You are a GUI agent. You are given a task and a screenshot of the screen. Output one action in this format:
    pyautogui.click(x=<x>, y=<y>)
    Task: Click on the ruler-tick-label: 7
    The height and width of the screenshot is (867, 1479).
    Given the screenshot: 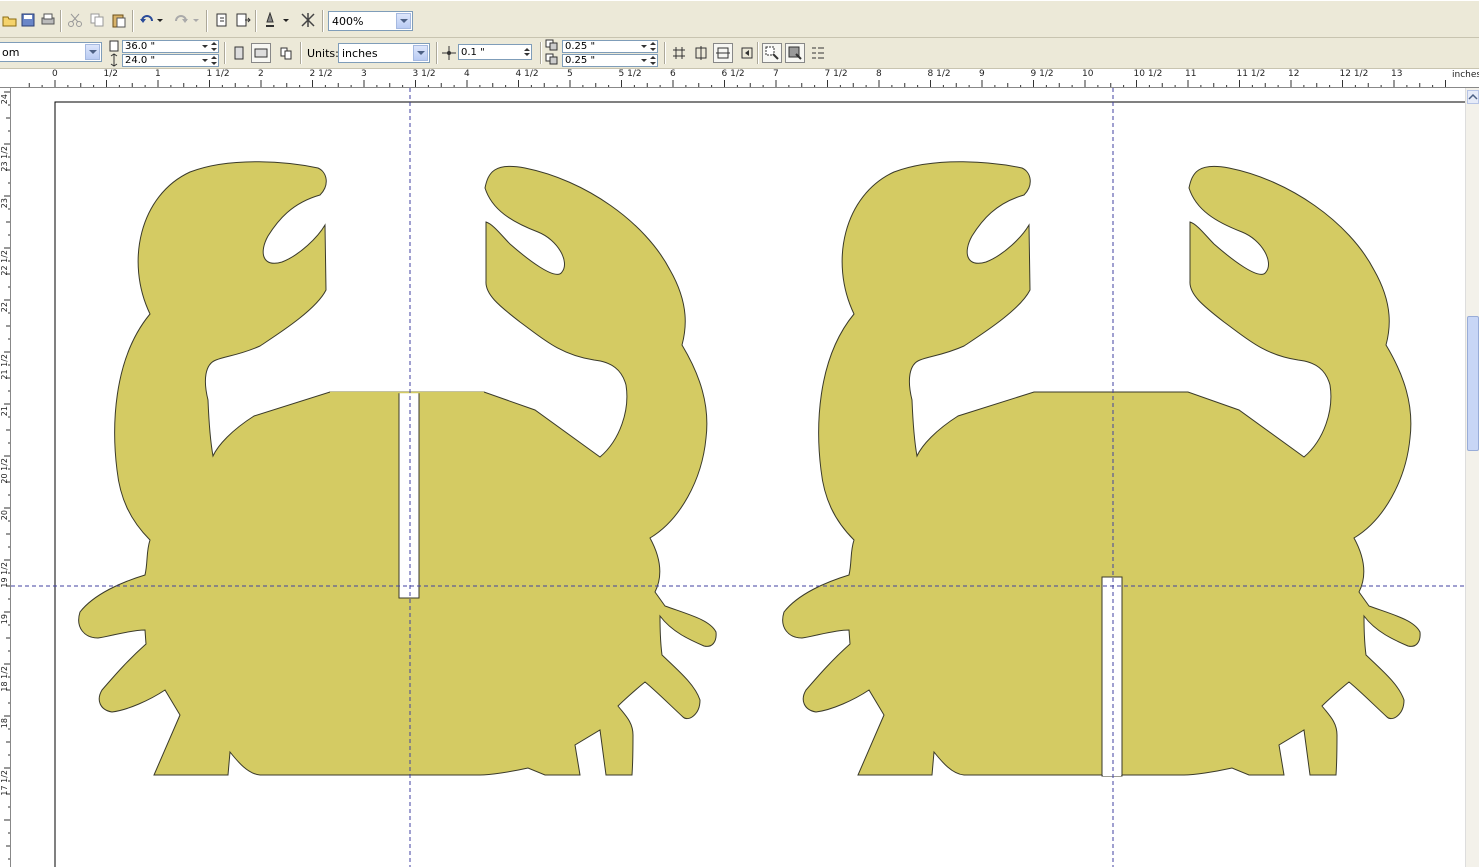 What is the action you would take?
    pyautogui.click(x=776, y=74)
    